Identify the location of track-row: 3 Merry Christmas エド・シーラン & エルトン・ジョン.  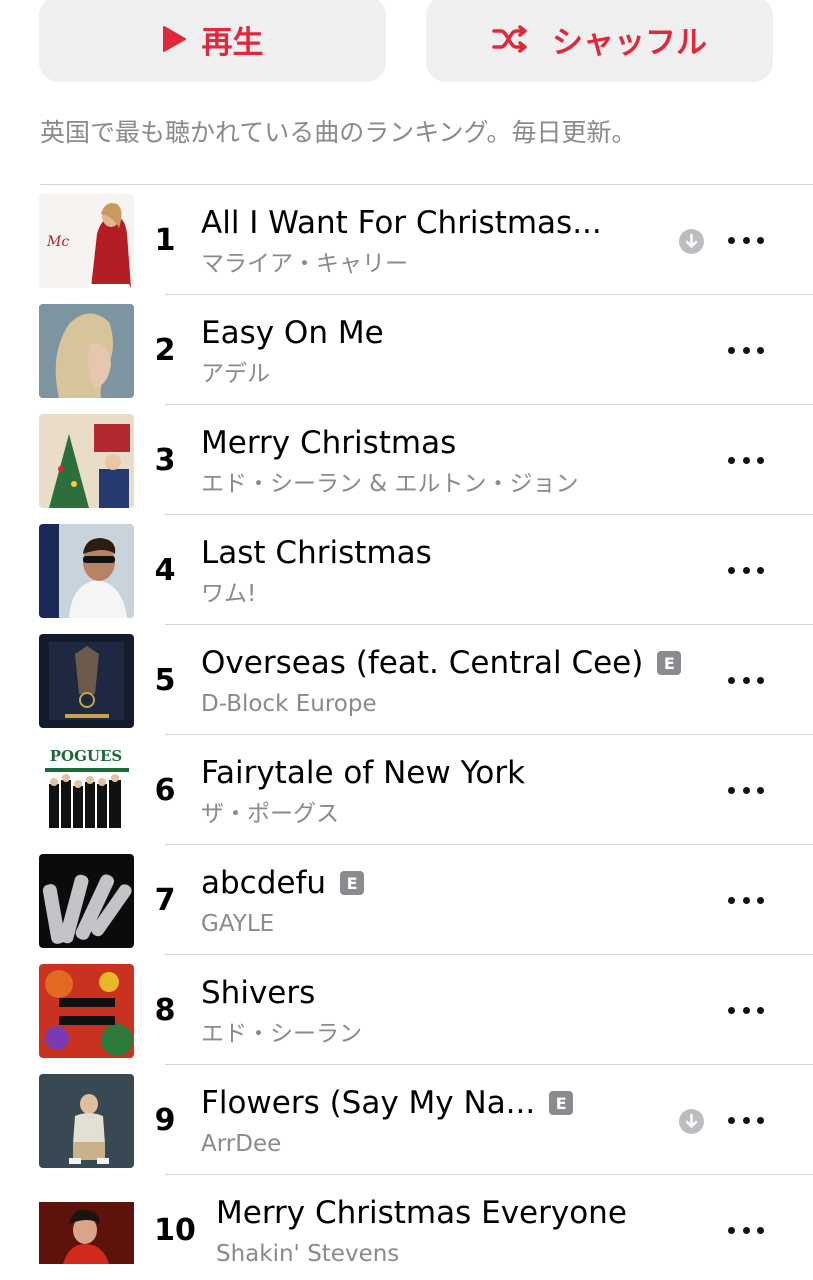
(406, 460).